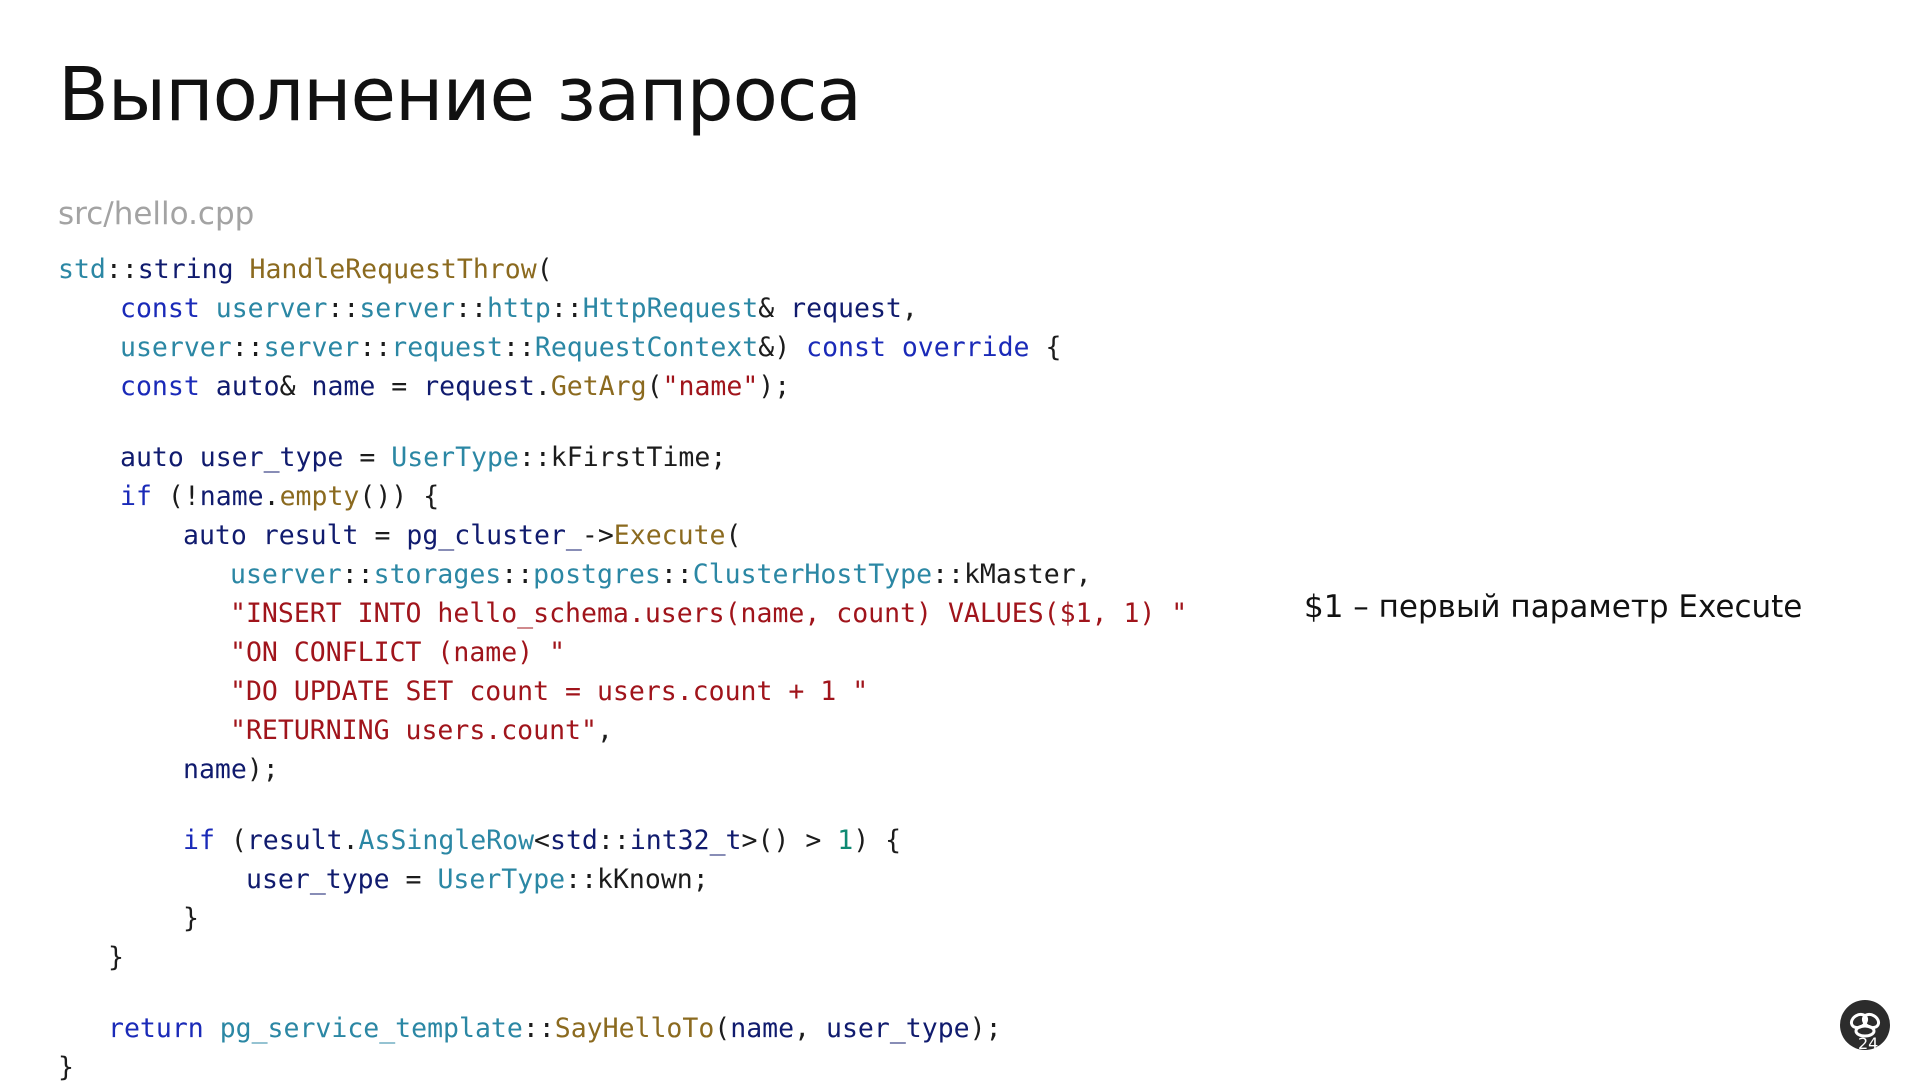 This screenshot has height=1086, width=1919. What do you see at coordinates (183, 496) in the screenshot?
I see `code-token: (!` at bounding box center [183, 496].